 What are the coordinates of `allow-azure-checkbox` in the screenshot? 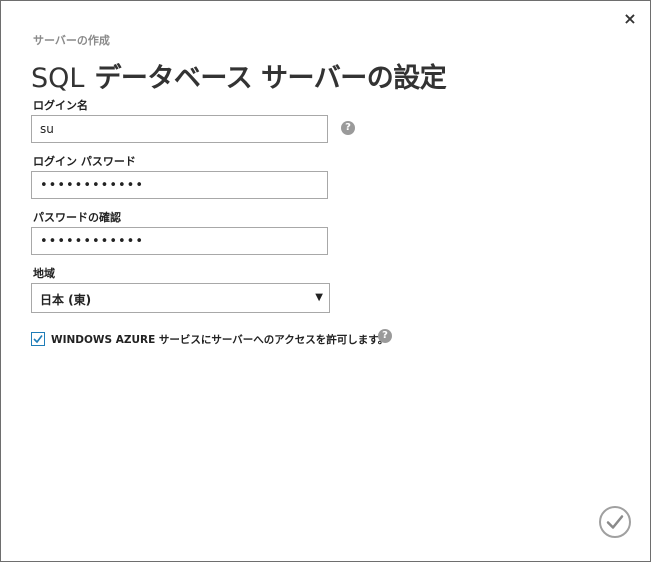 It's located at (38, 339).